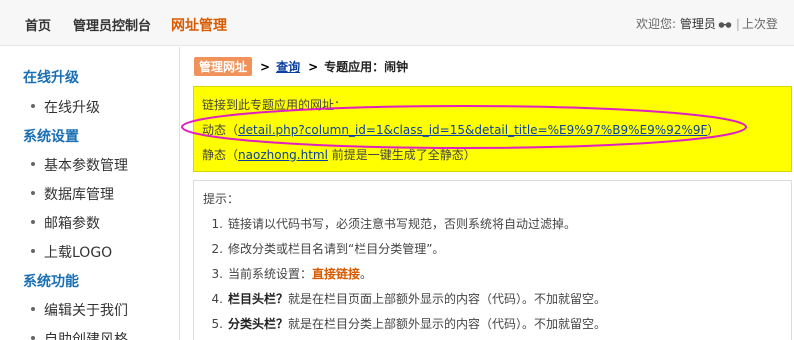 The width and height of the screenshot is (794, 340). What do you see at coordinates (79, 195) in the screenshot?
I see `sidebar-item-label: 数据库管理` at bounding box center [79, 195].